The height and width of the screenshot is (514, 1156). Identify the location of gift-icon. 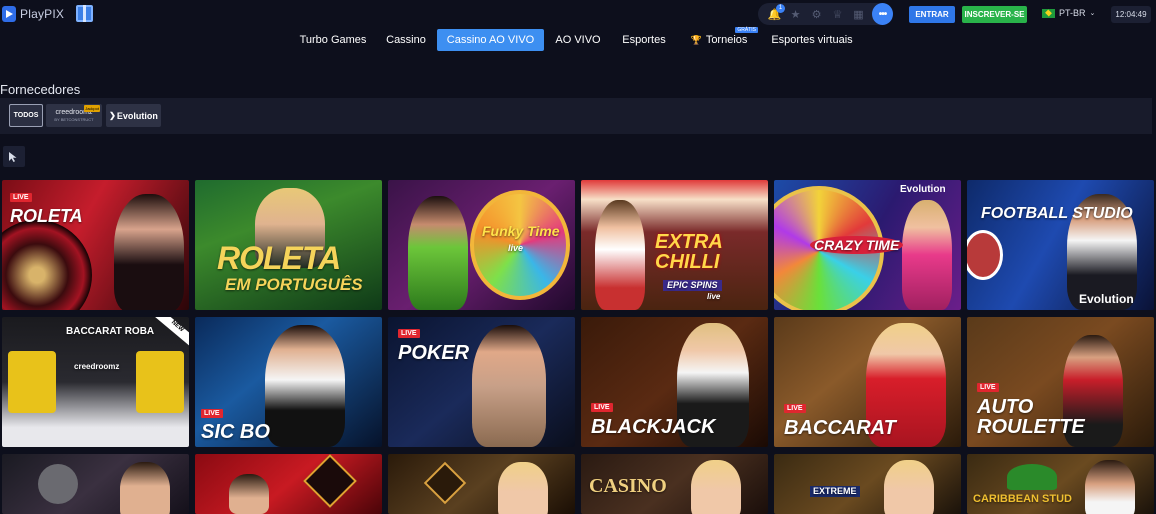
(84, 13).